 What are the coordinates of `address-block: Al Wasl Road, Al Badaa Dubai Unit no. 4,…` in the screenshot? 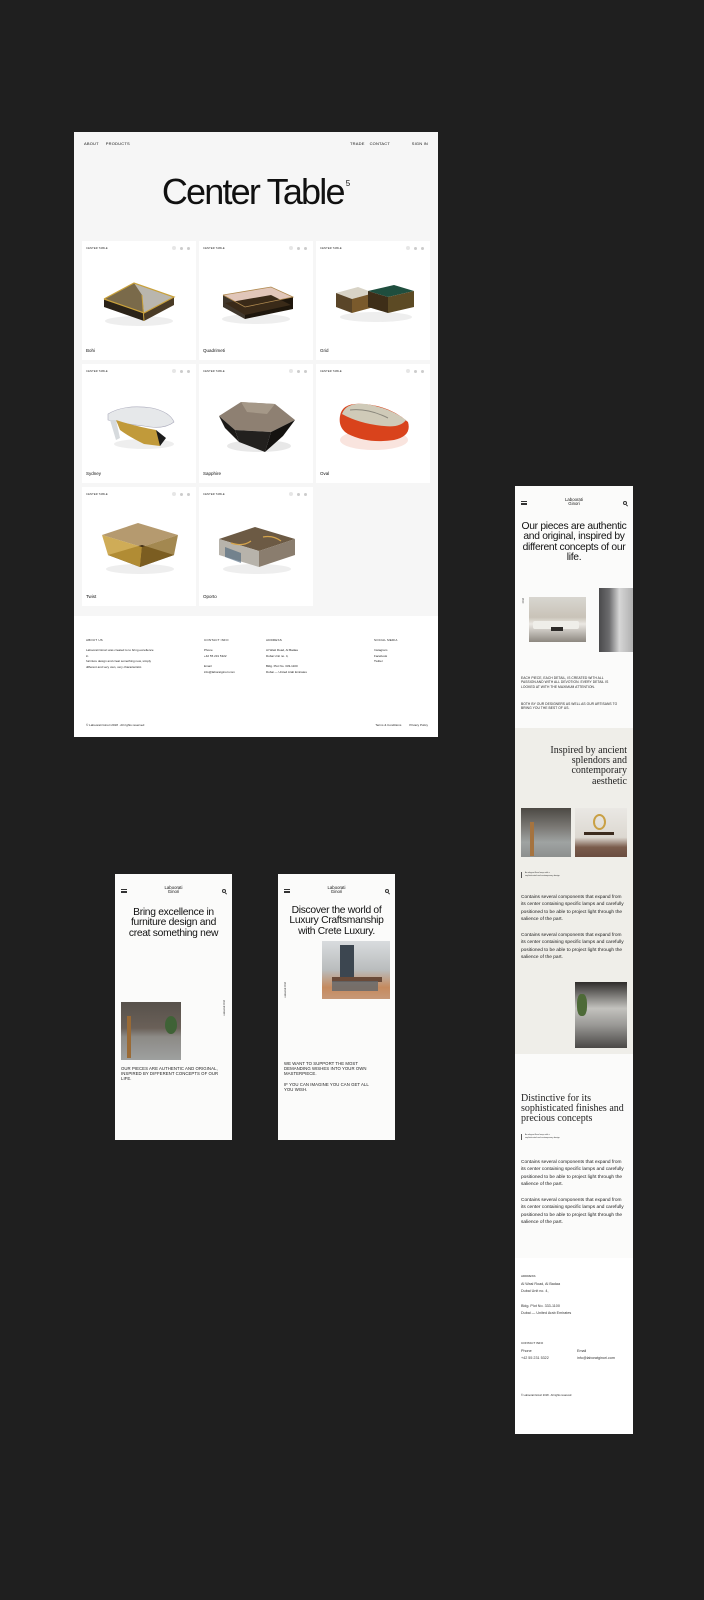 It's located at (546, 1299).